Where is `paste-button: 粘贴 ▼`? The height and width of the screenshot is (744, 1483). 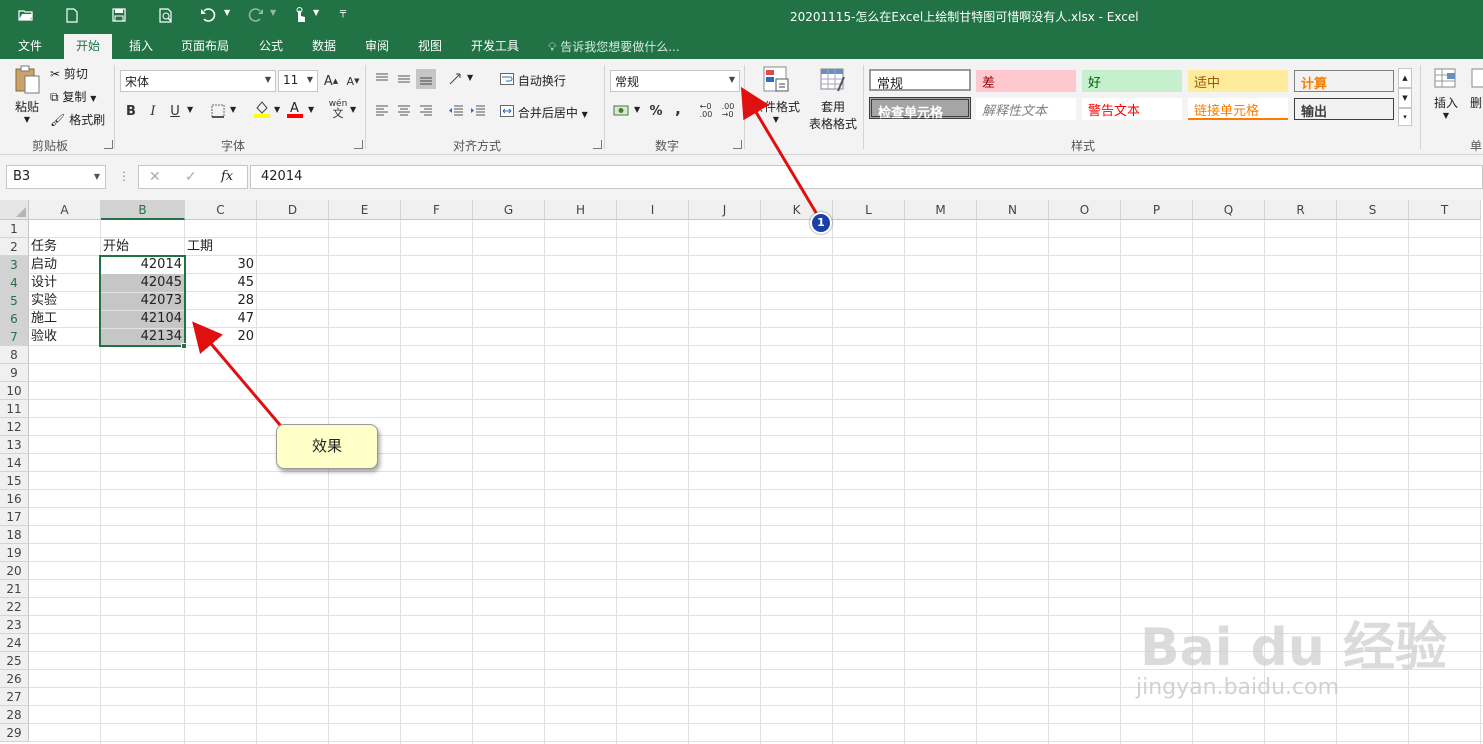 paste-button: 粘贴 ▼ is located at coordinates (27, 94).